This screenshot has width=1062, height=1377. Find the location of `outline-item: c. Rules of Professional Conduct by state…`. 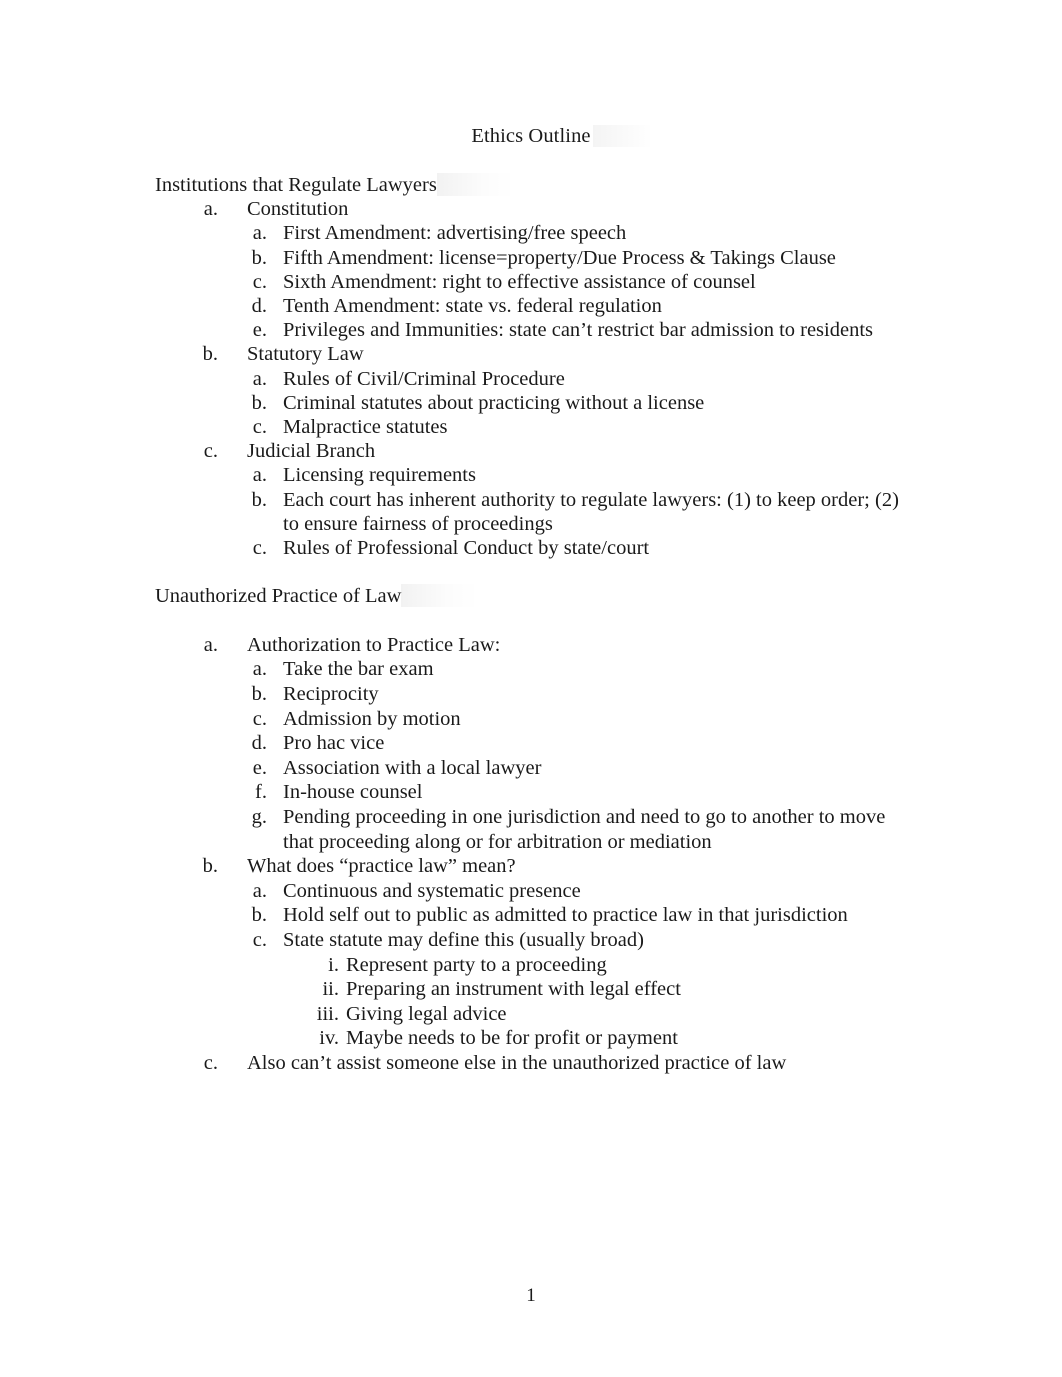

outline-item: c. Rules of Professional Conduct by state… is located at coordinates (535, 548).